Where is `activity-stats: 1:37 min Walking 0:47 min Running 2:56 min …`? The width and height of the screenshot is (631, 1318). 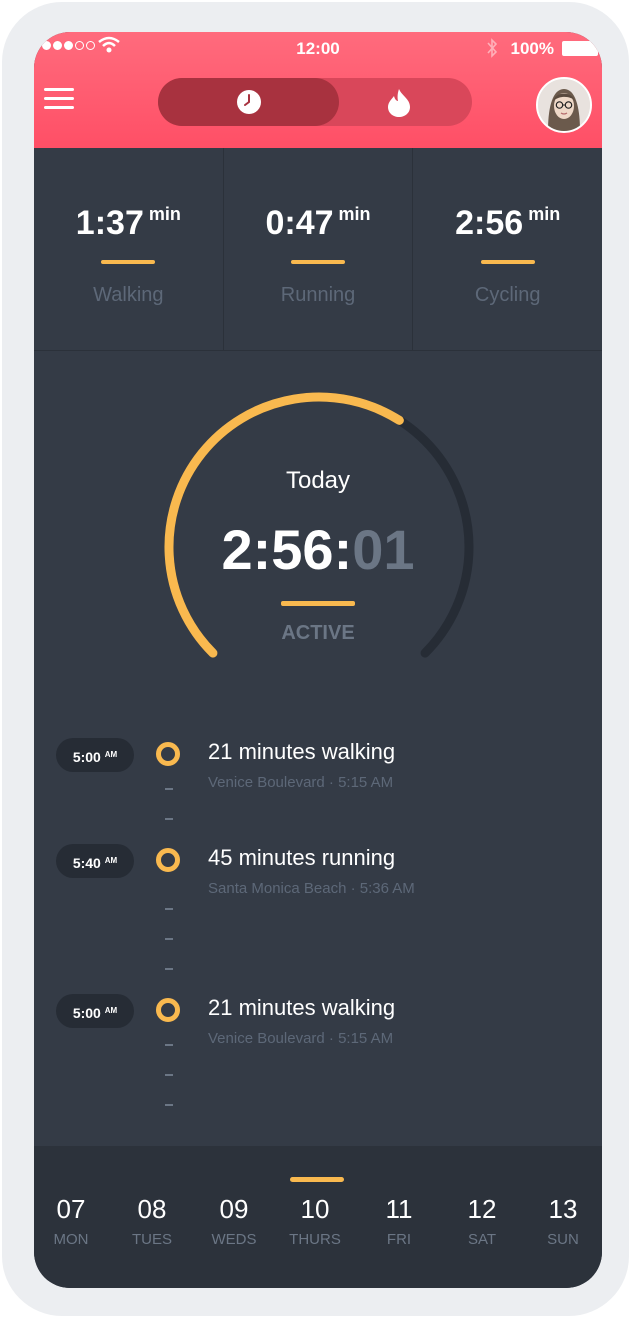 activity-stats: 1:37 min Walking 0:47 min Running 2:56 min … is located at coordinates (318, 249).